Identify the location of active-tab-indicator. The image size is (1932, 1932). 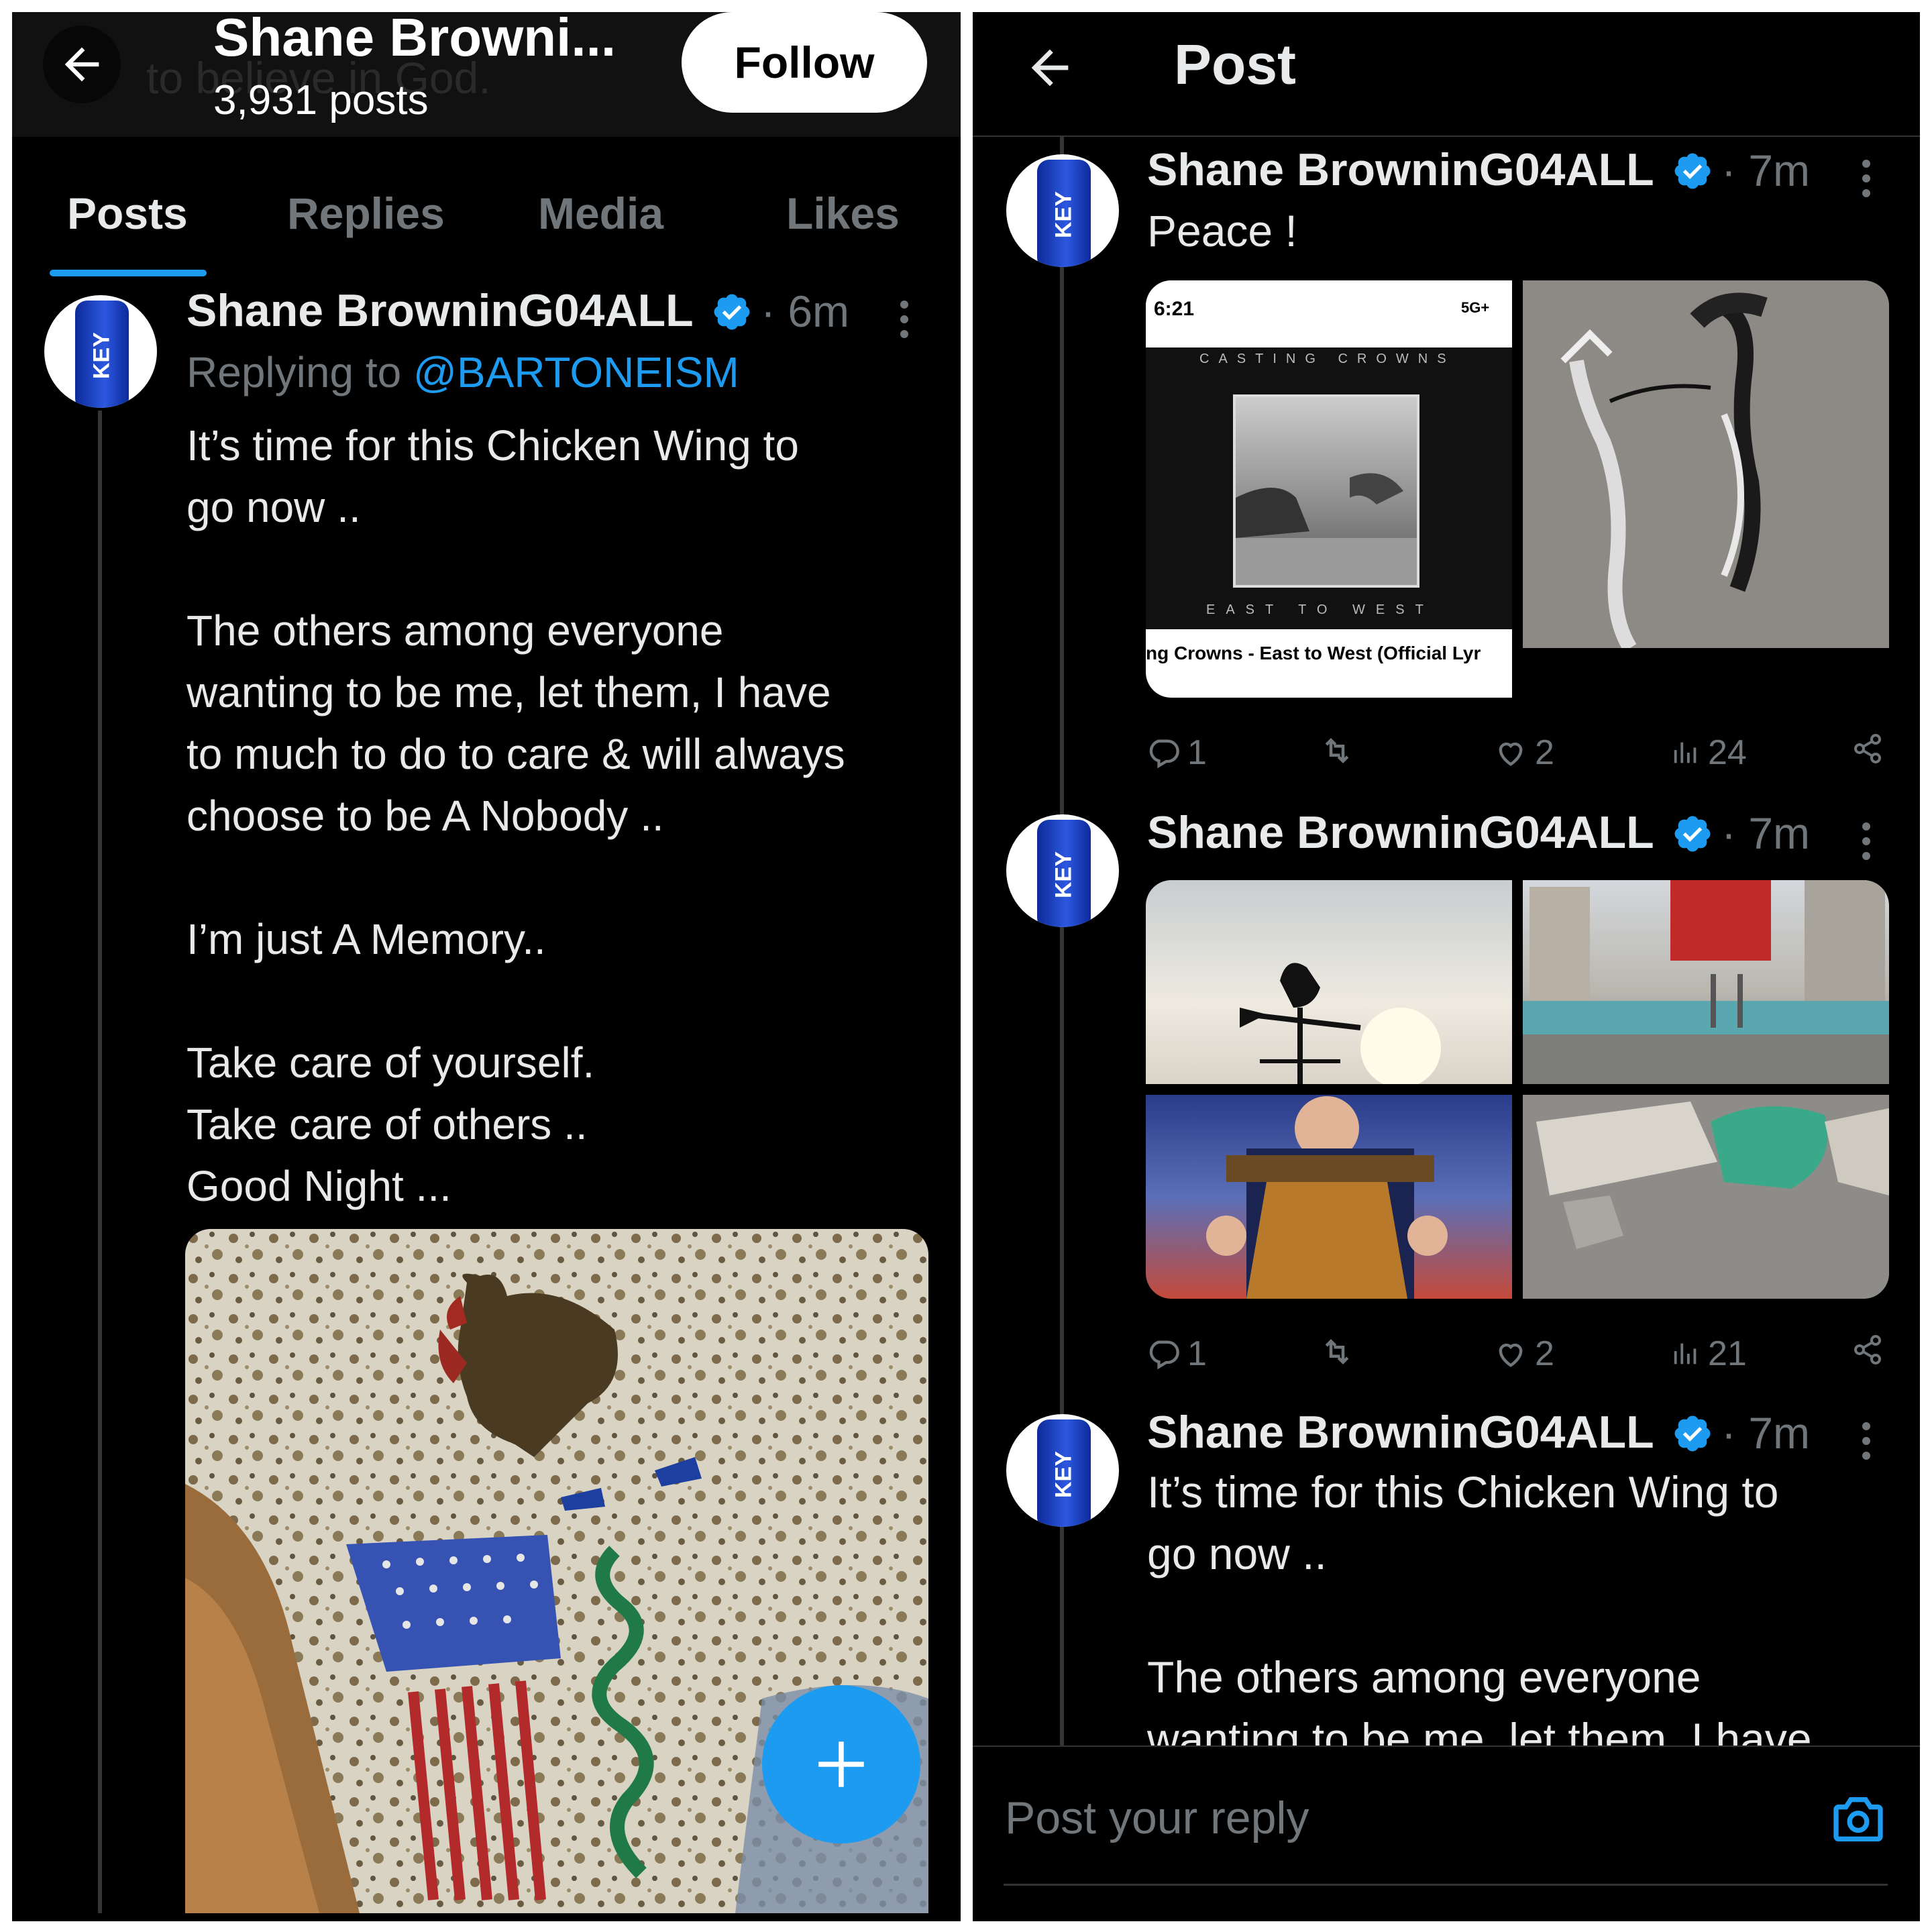
(128, 273).